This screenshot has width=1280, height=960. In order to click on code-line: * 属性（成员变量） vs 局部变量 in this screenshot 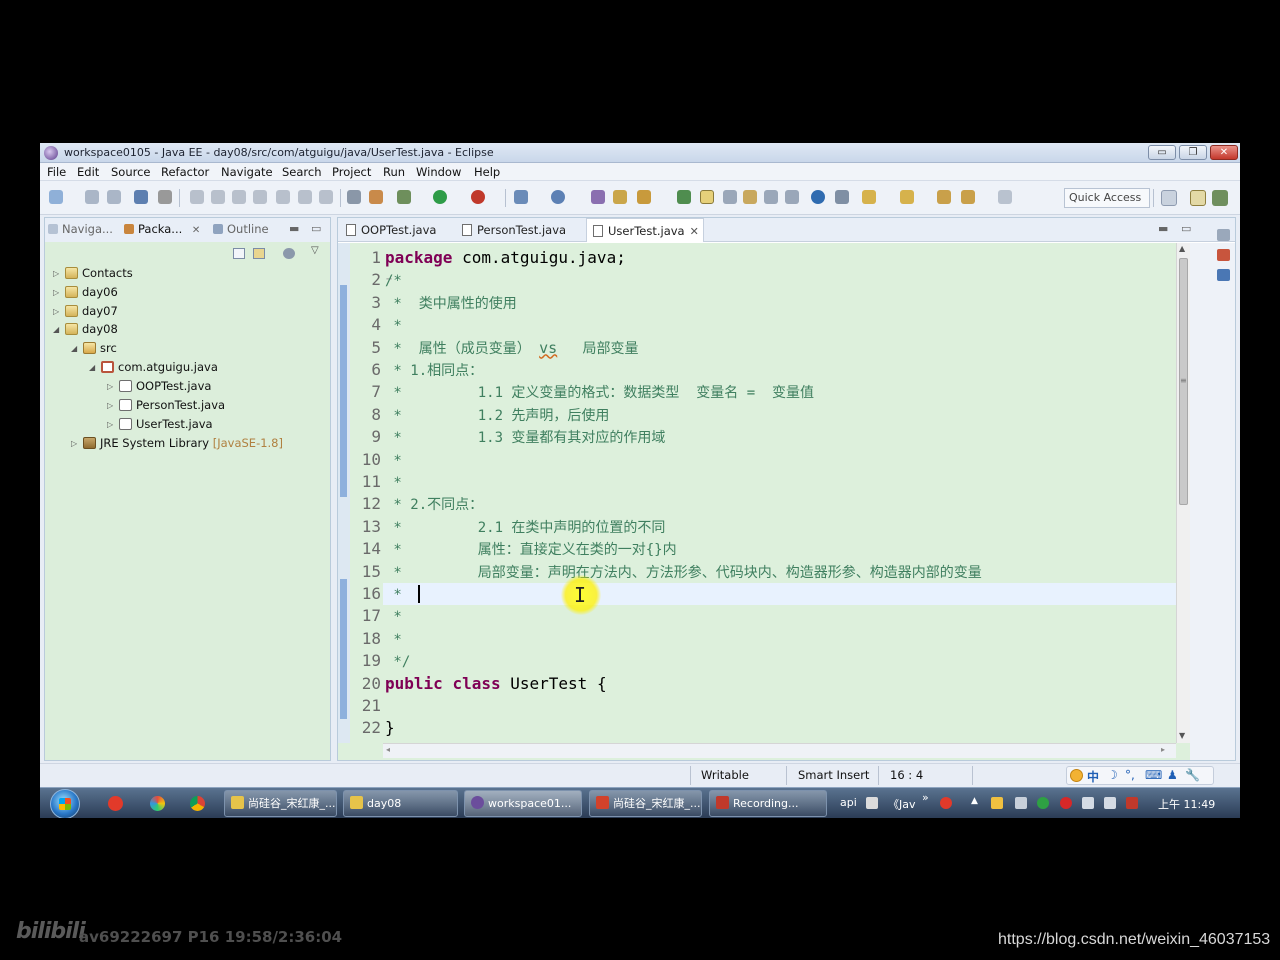, I will do `click(511, 348)`.